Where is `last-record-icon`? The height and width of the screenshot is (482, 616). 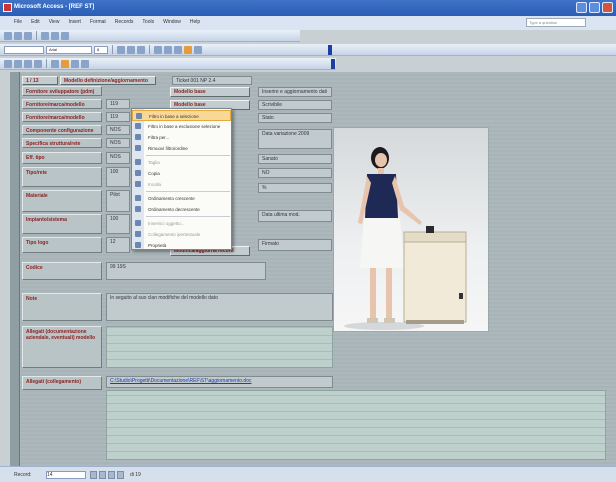
last-record-icon is located at coordinates (120, 475).